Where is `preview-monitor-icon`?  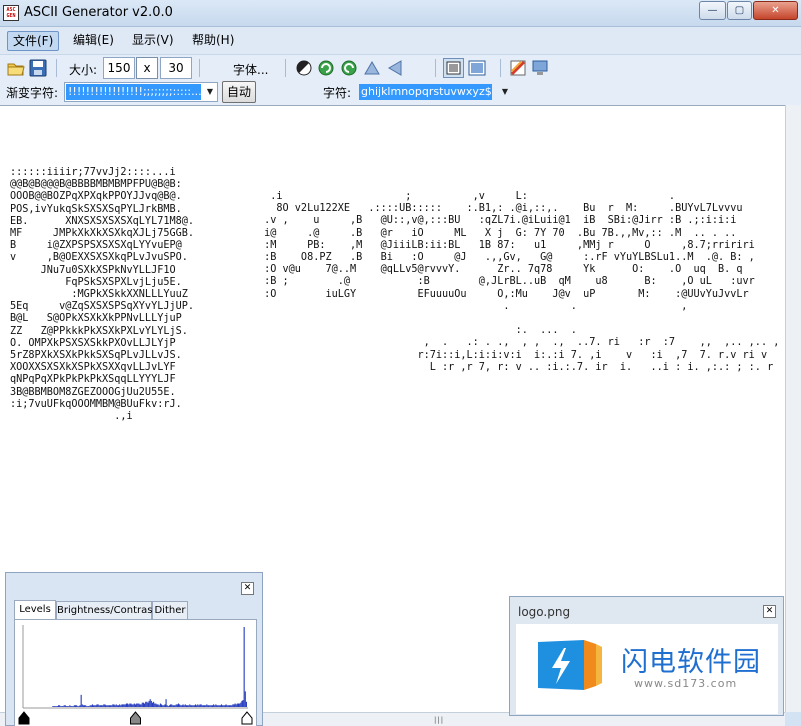
preview-monitor-icon is located at coordinates (540, 68).